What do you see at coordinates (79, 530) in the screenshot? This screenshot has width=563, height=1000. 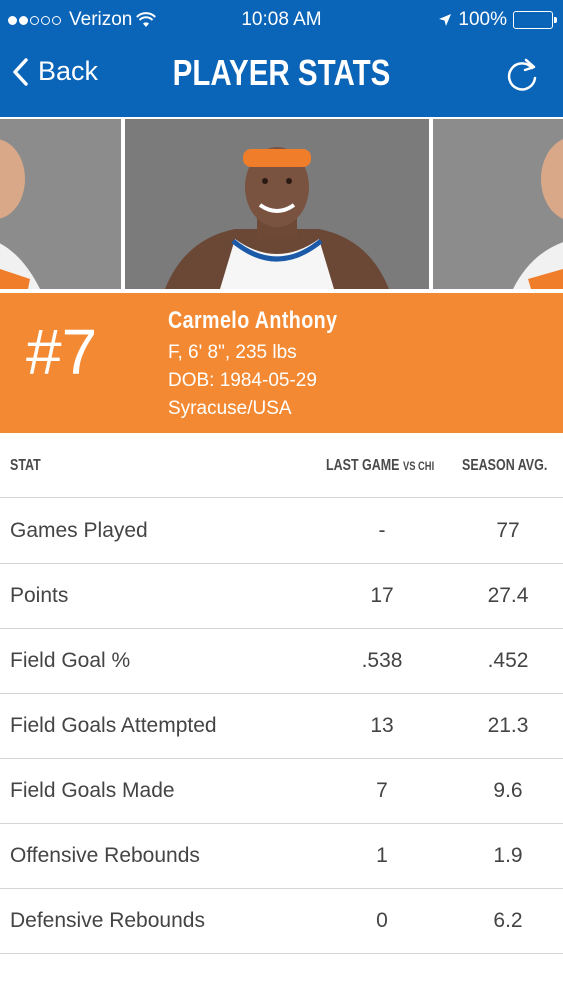 I see `stat-label: Games Played` at bounding box center [79, 530].